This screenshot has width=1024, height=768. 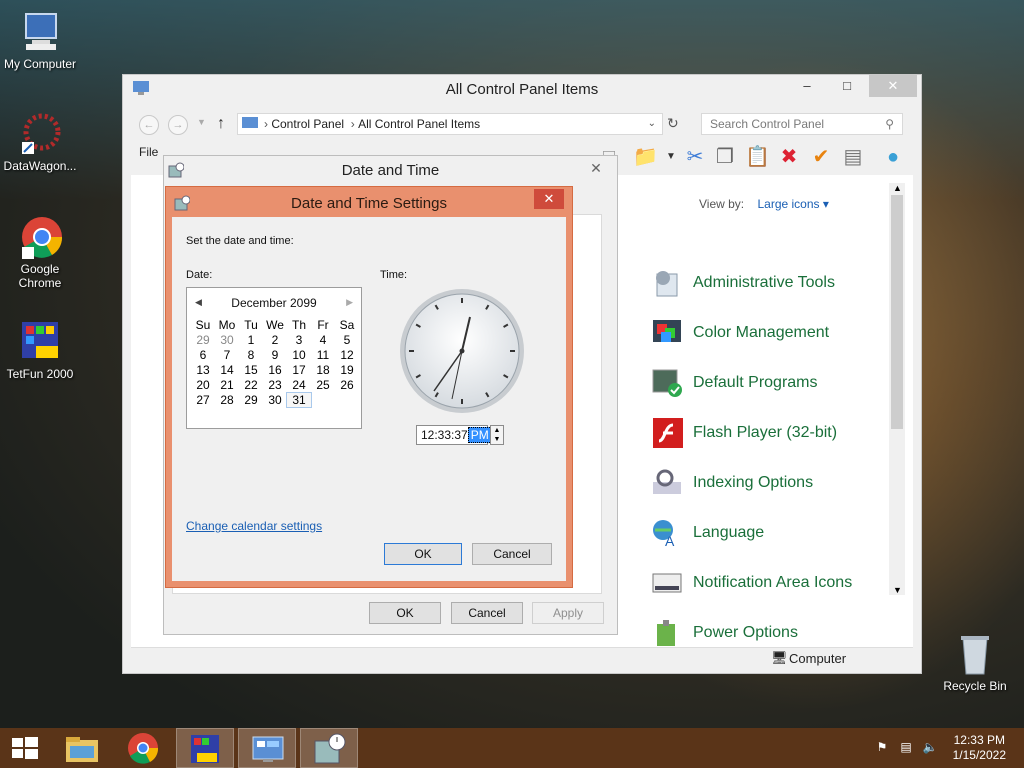 What do you see at coordinates (695, 157) in the screenshot?
I see `cut-icon: ✂` at bounding box center [695, 157].